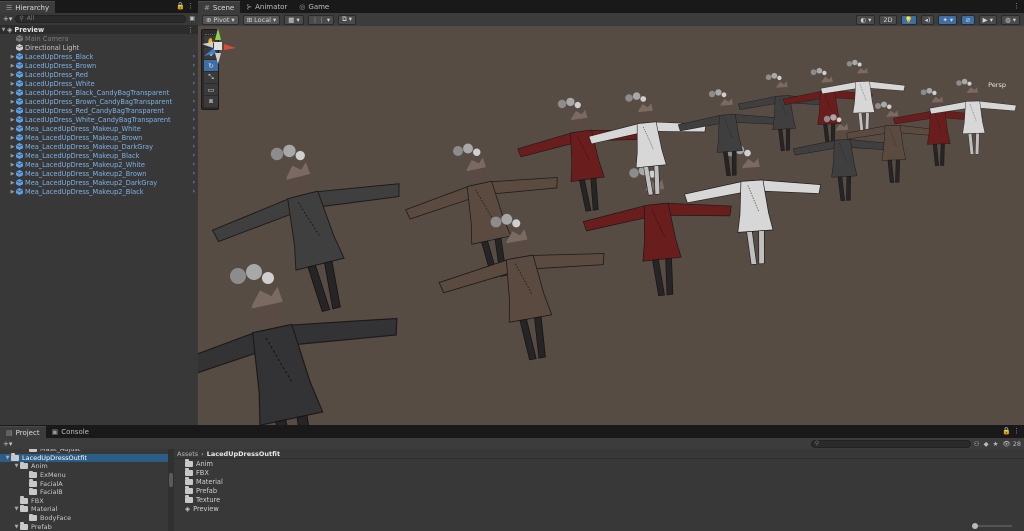  Describe the element at coordinates (977, 444) in the screenshot. I see `search-by-type-icon: ⚇` at that location.